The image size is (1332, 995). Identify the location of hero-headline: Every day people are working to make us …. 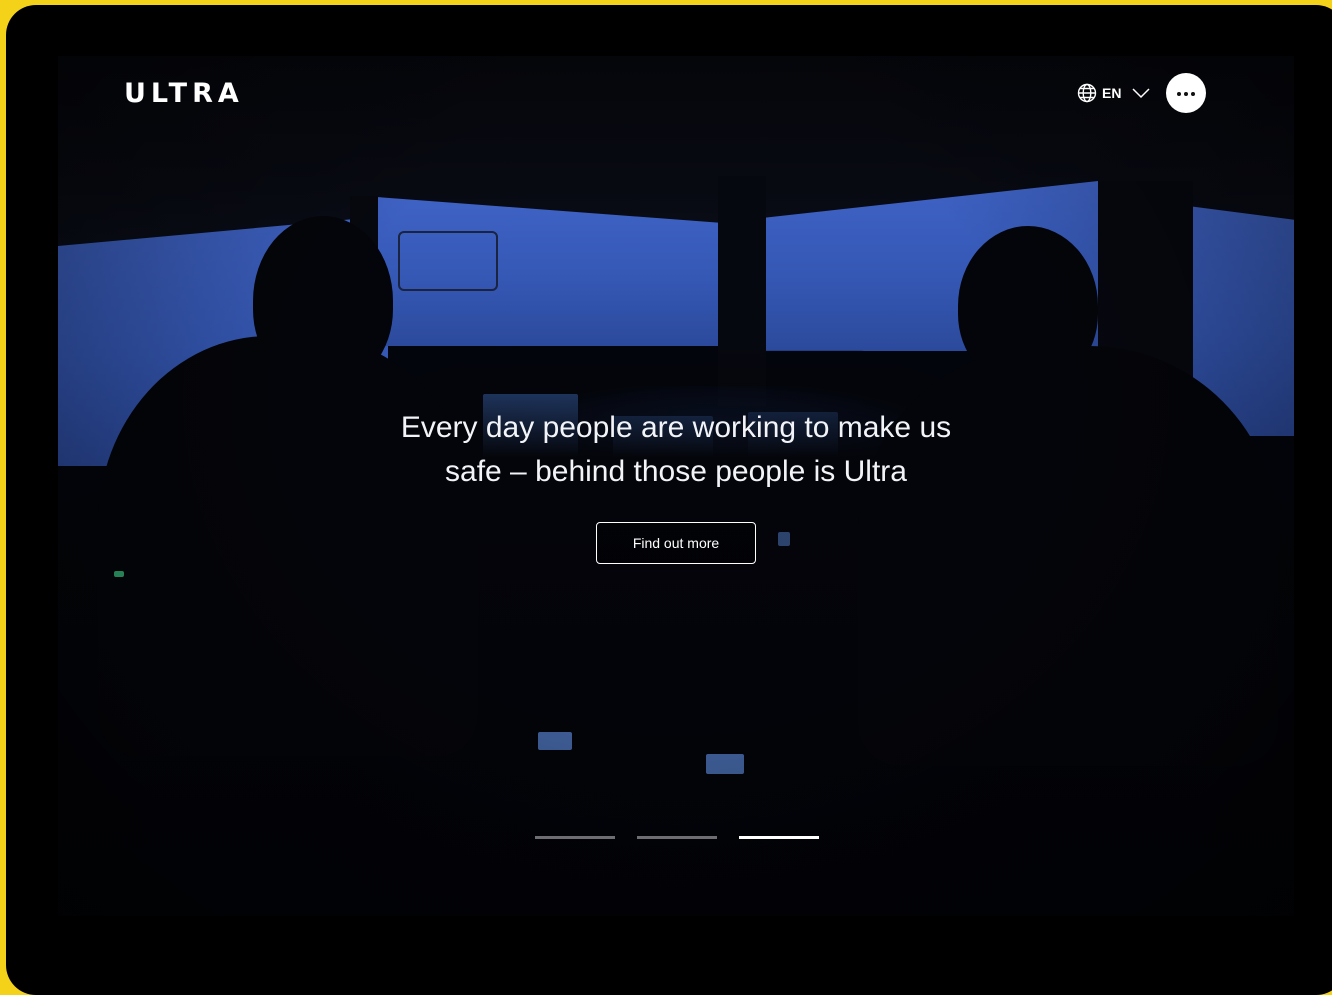
(676, 450).